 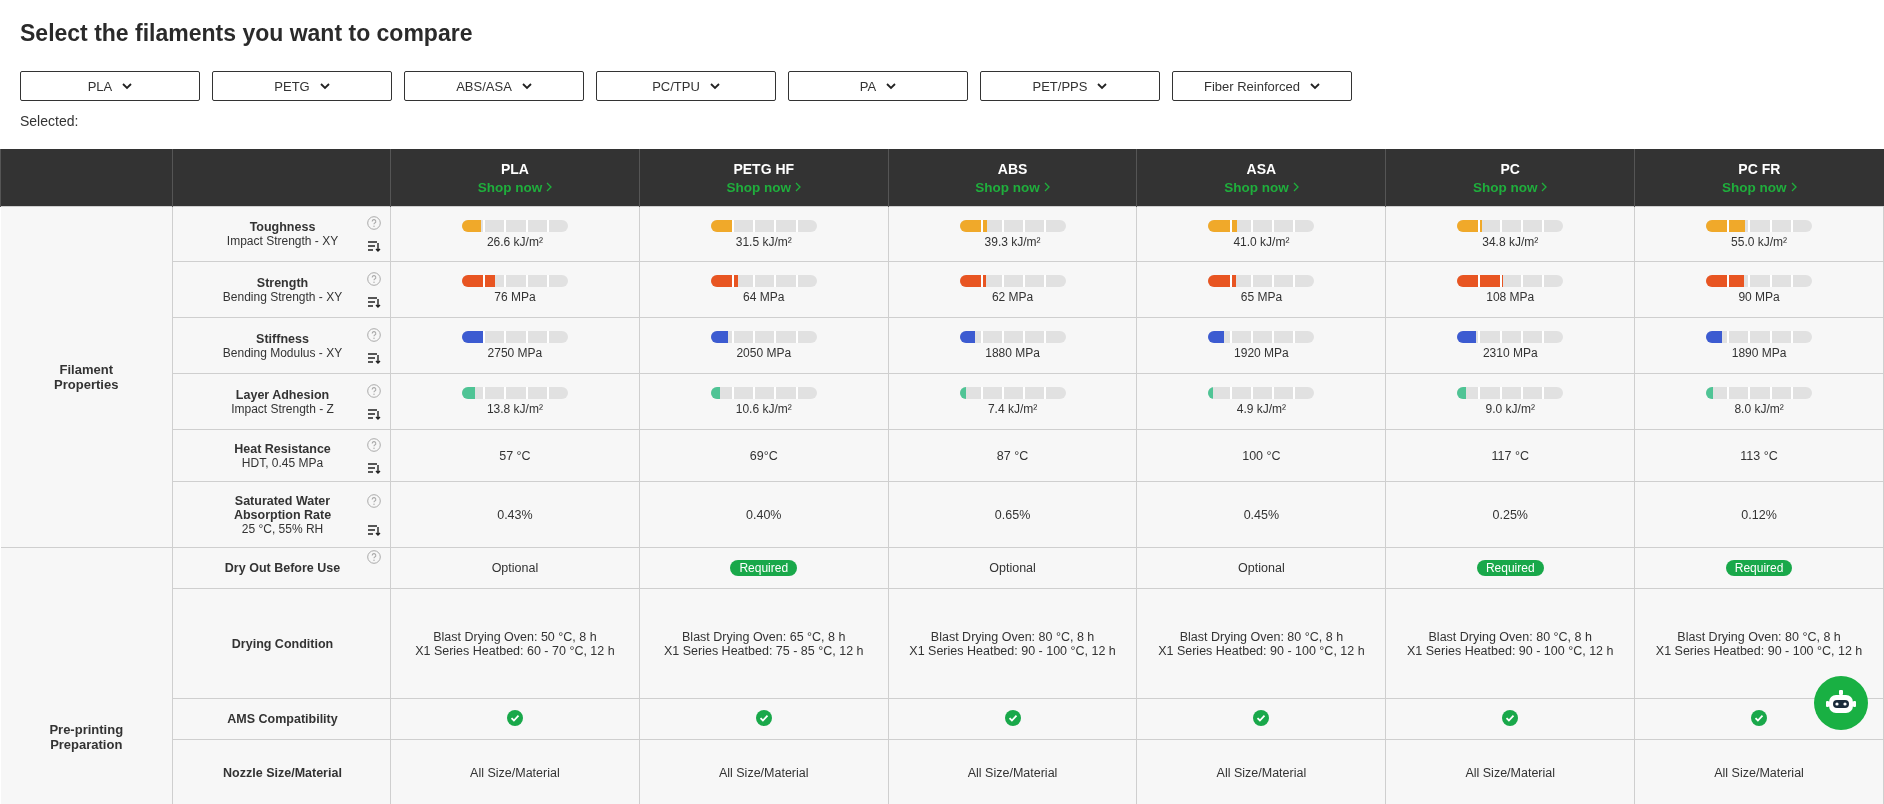 I want to click on meter-reading: 26.6 kJ/m², so click(x=514, y=241).